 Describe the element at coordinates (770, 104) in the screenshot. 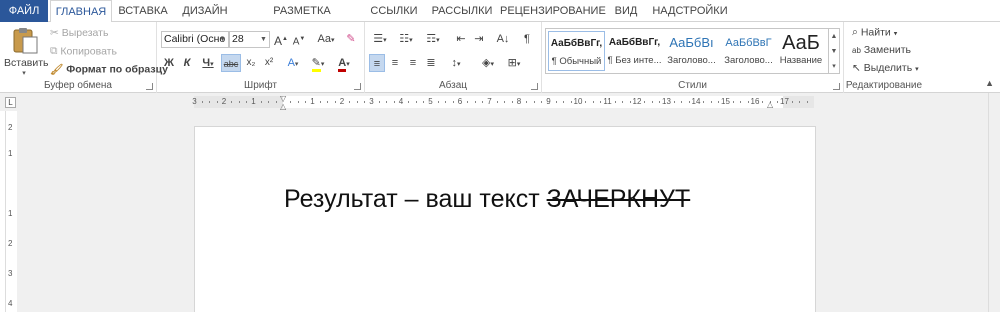

I see `right-indent-icon: △` at that location.